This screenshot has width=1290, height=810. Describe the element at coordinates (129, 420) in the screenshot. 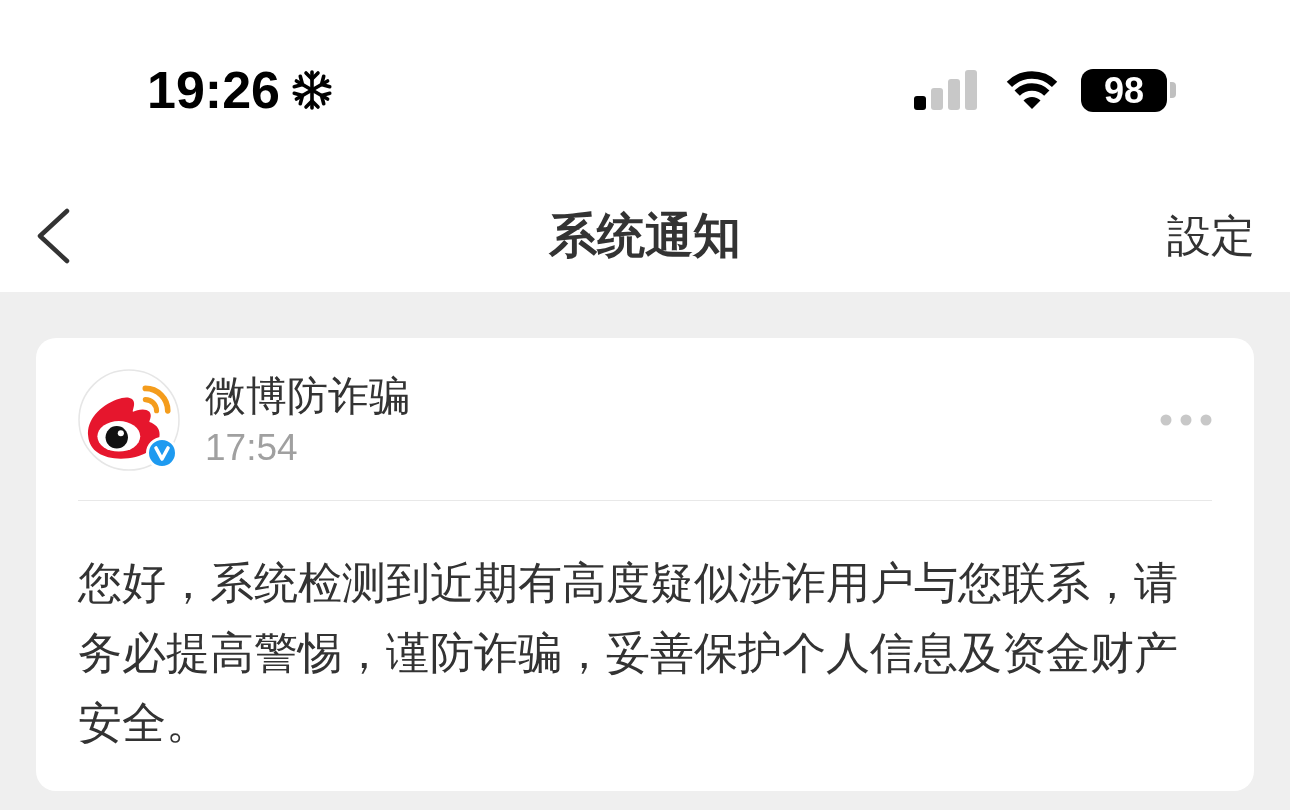

I see `eye-logo-icon` at that location.